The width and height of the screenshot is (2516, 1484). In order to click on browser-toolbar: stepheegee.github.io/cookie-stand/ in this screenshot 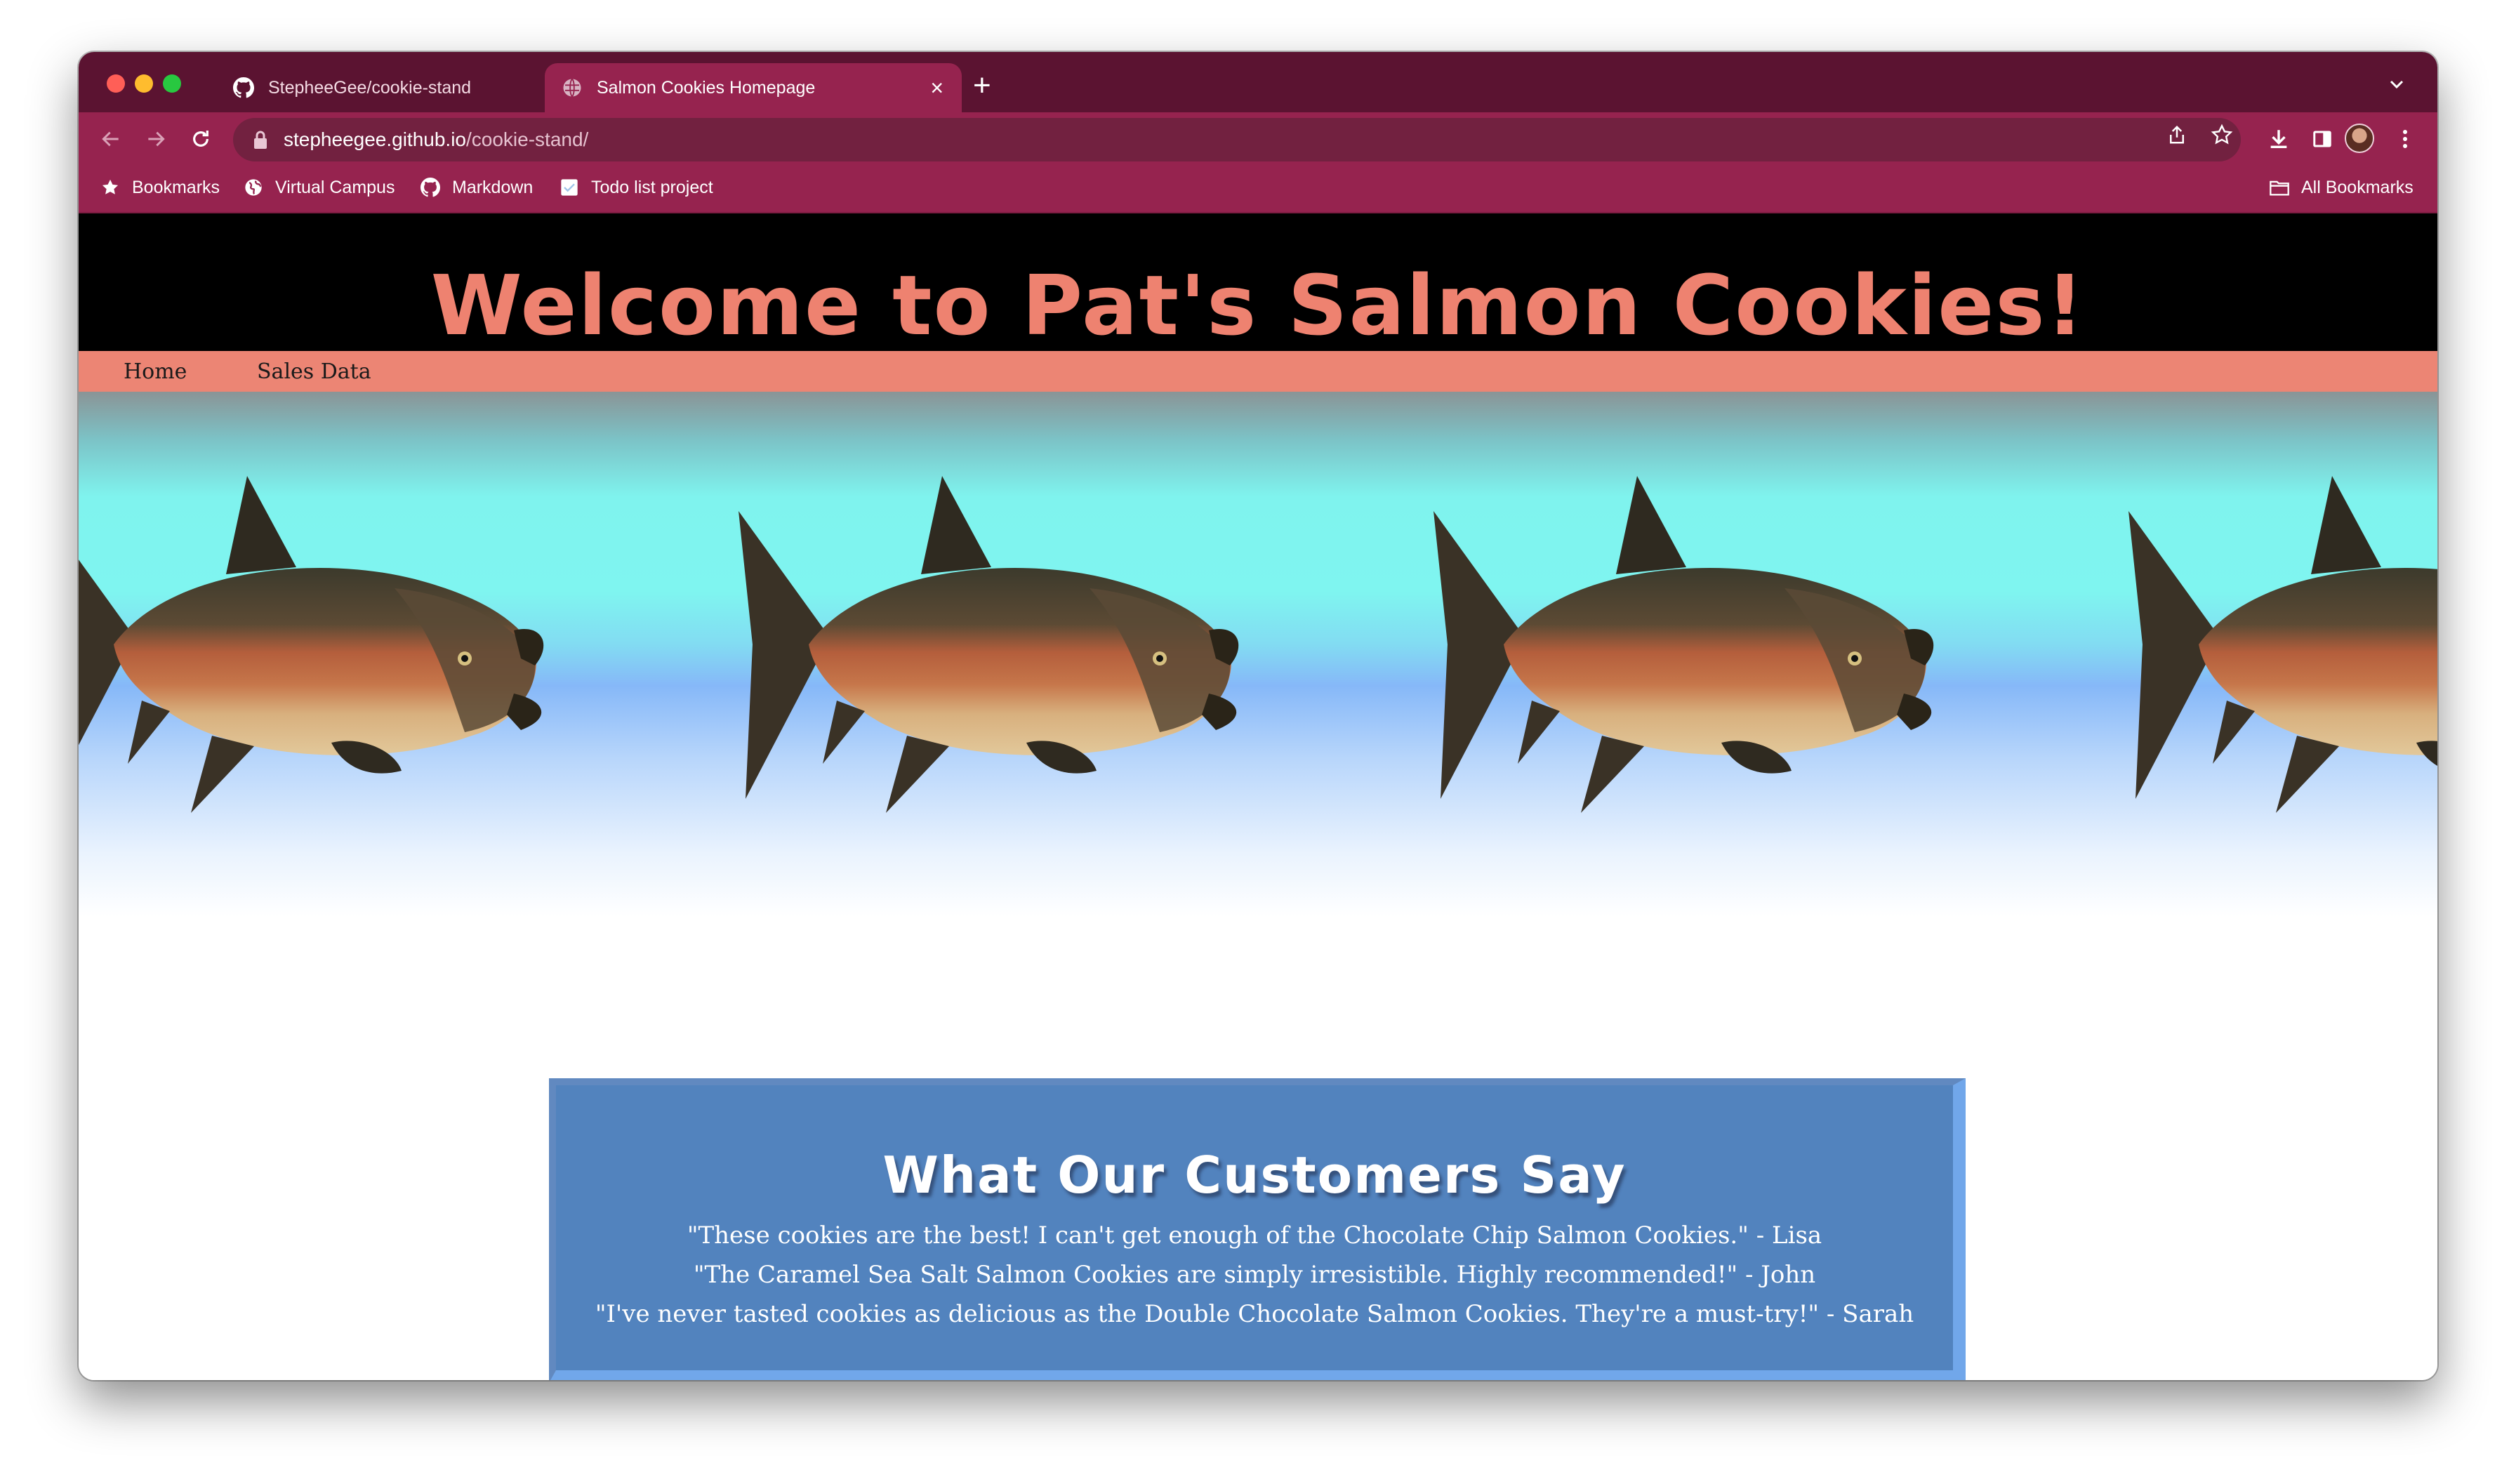, I will do `click(1258, 139)`.